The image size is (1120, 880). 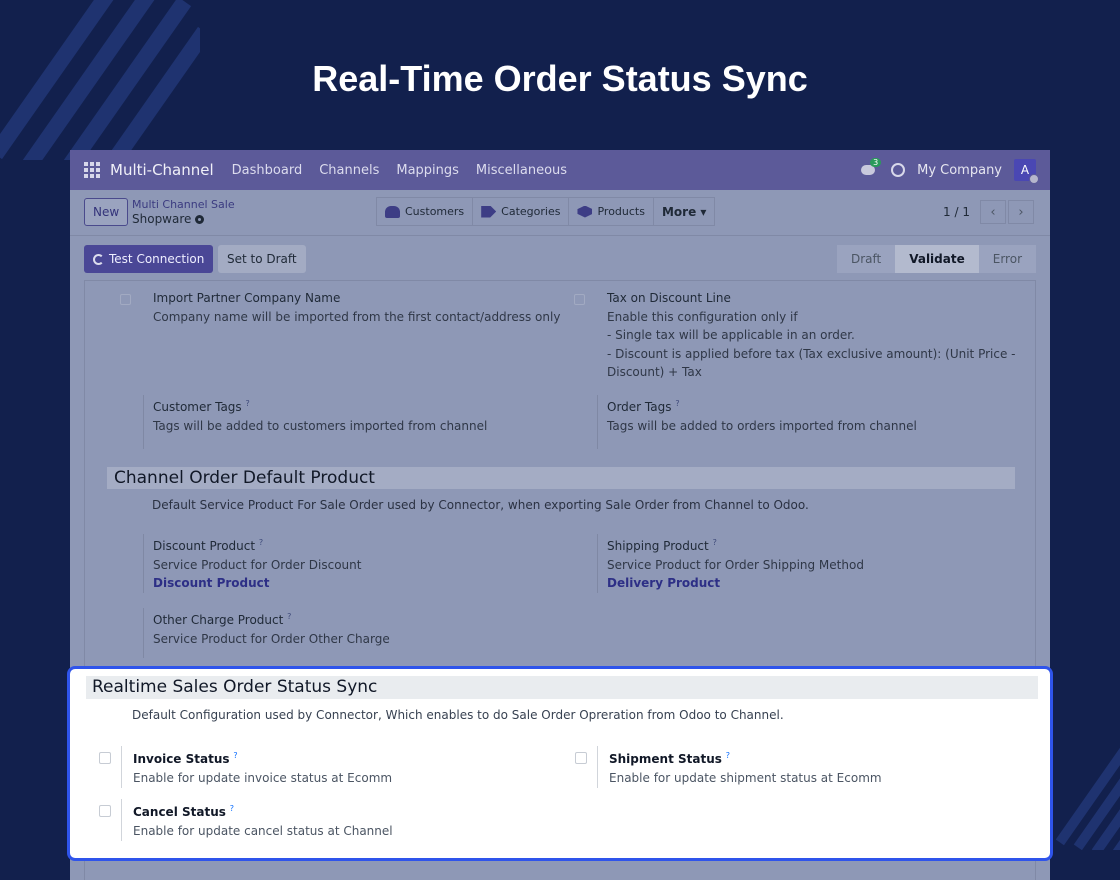 I want to click on other-charge-label: Other Charge Product, so click(x=218, y=620).